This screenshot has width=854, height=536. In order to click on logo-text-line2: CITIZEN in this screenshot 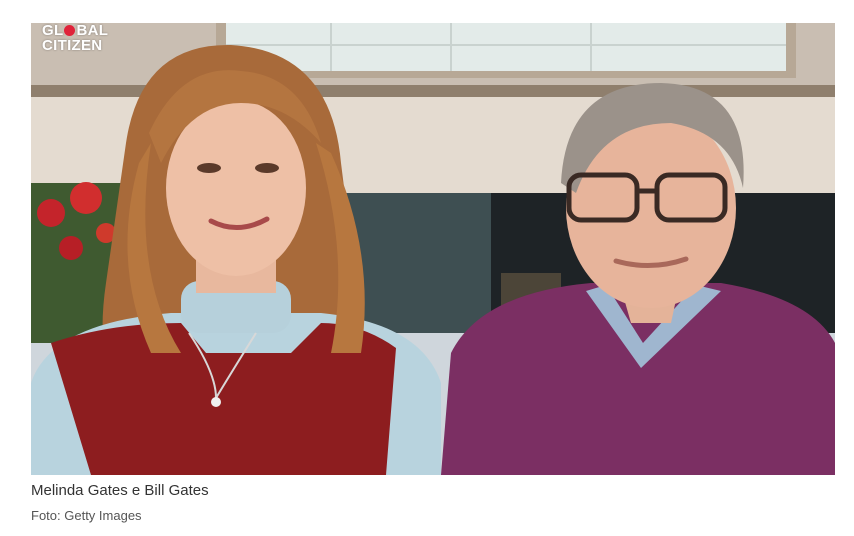, I will do `click(72, 45)`.